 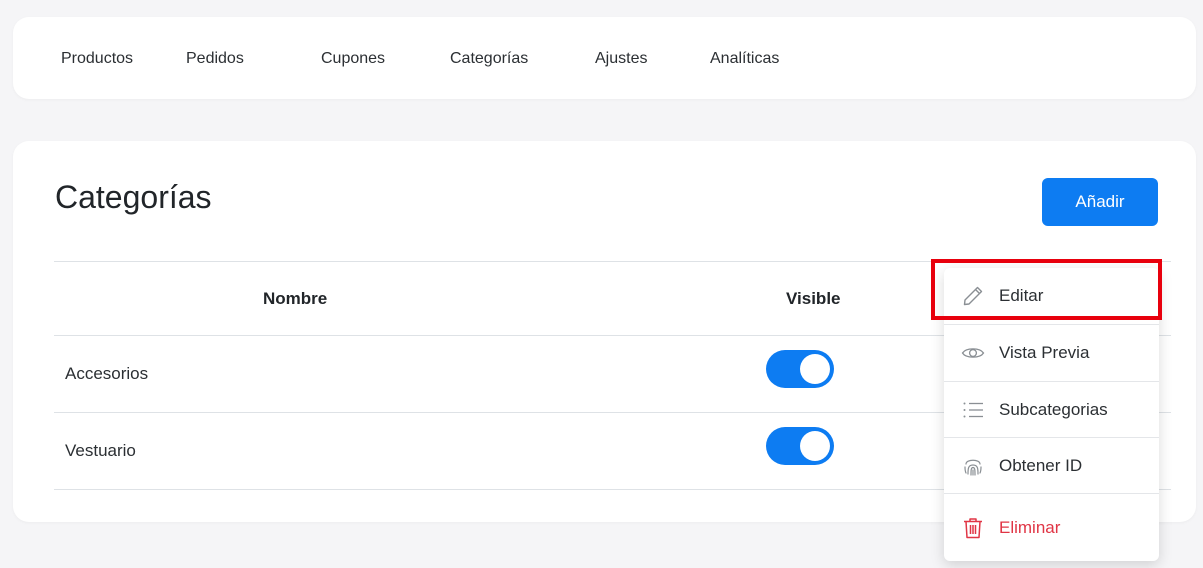 I want to click on nav-item-pedidos: Pedidos, so click(x=215, y=59).